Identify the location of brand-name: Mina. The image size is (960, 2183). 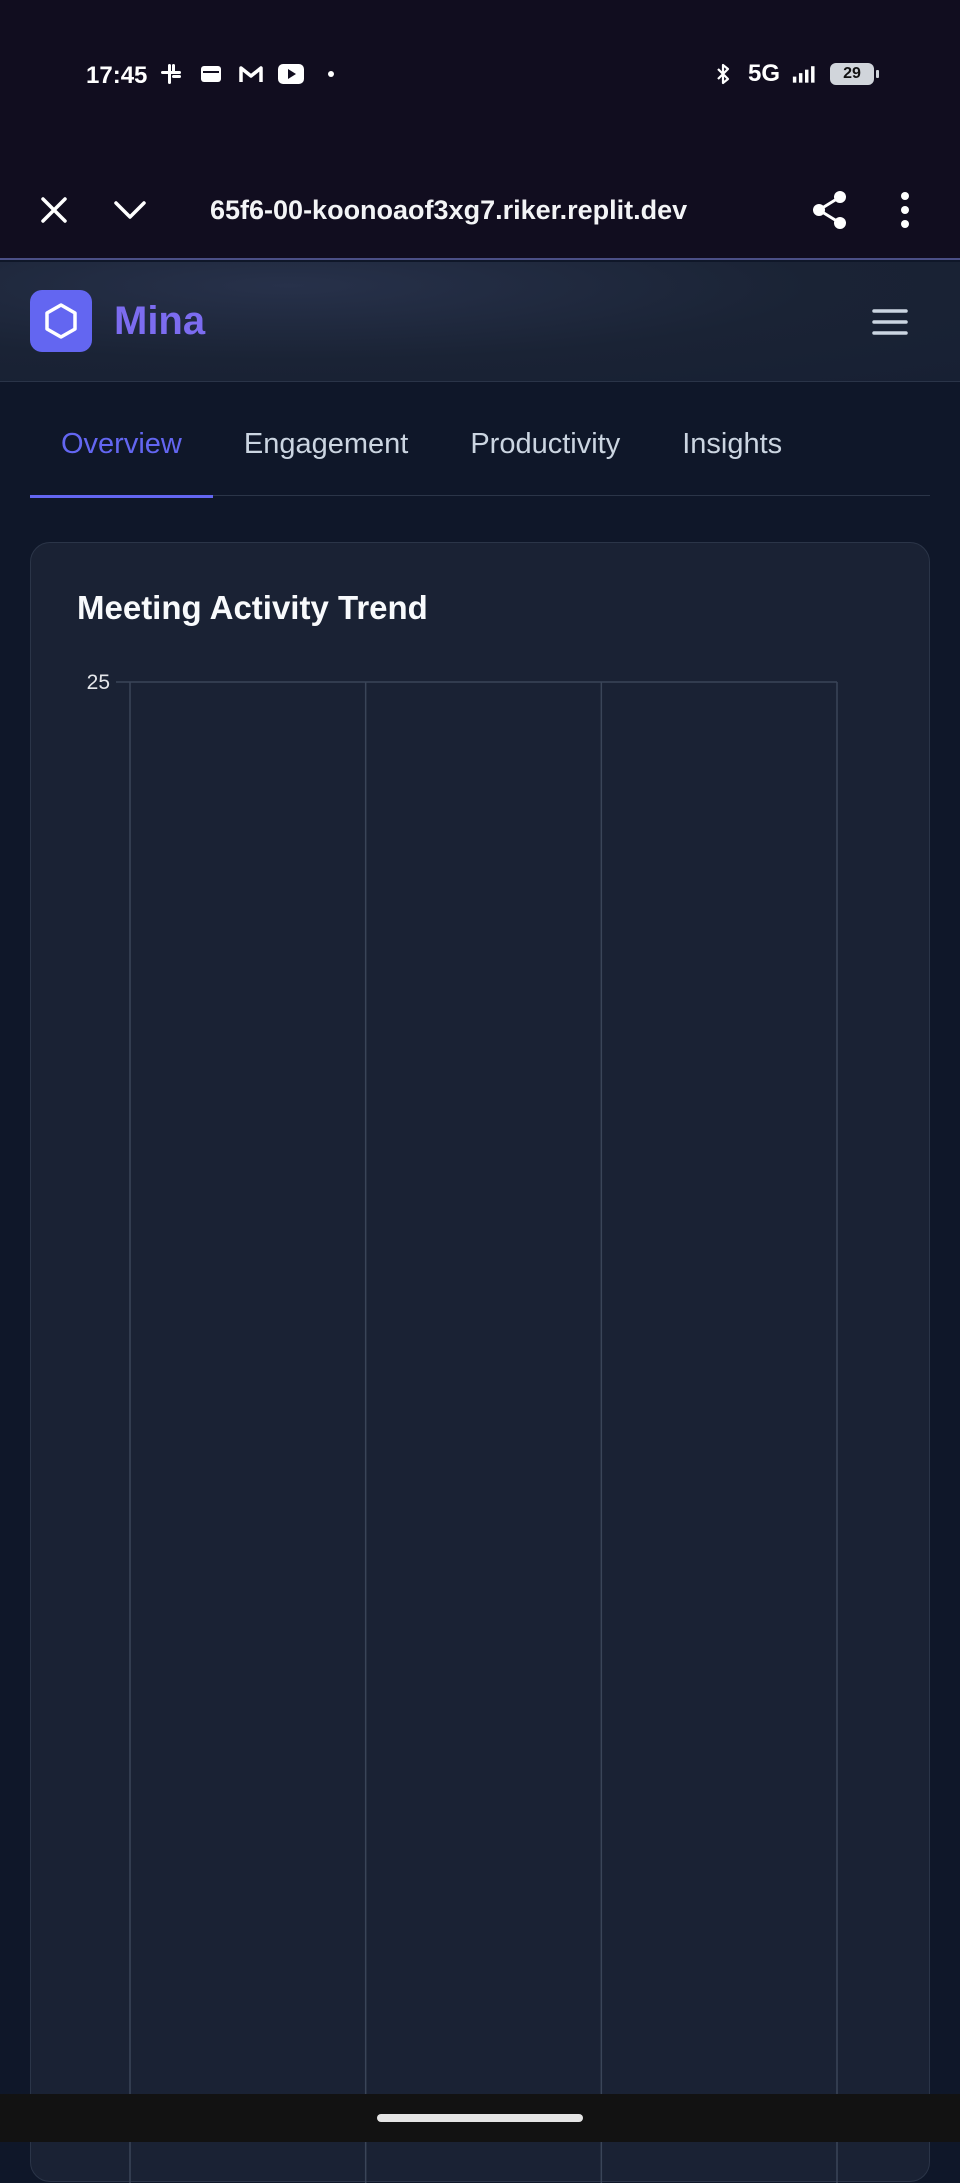
(159, 321).